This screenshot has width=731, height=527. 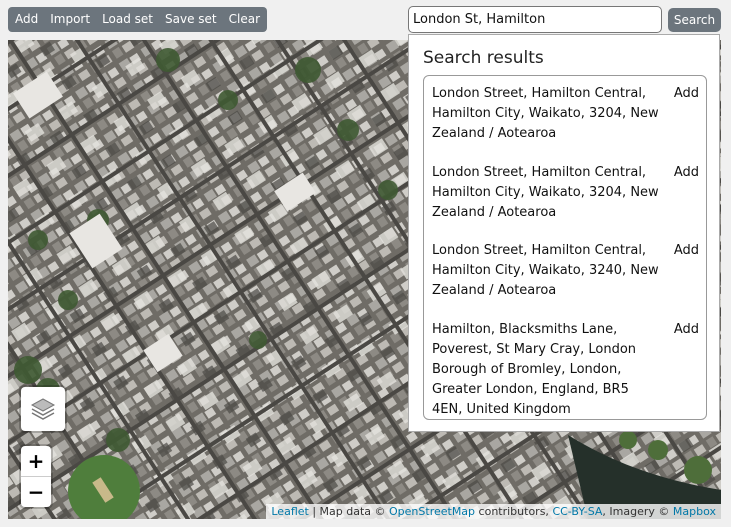 I want to click on save-set-button: Save set, so click(x=191, y=19).